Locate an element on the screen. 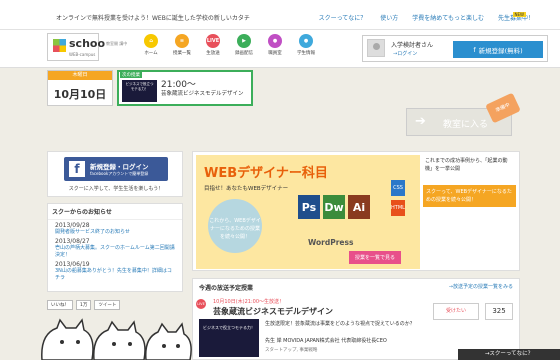 The width and height of the screenshot is (560, 360). list-icon: ≡ is located at coordinates (182, 41).